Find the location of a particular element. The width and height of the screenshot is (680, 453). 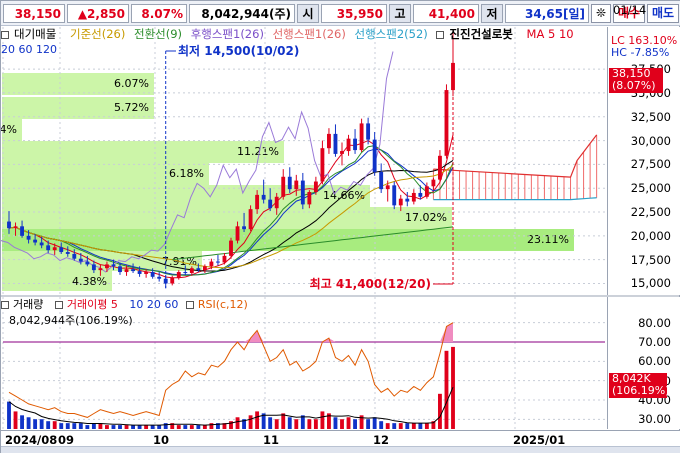

volume-axis: 80.0070.0060.0050.0040.0030.00 is located at coordinates (643, 363).